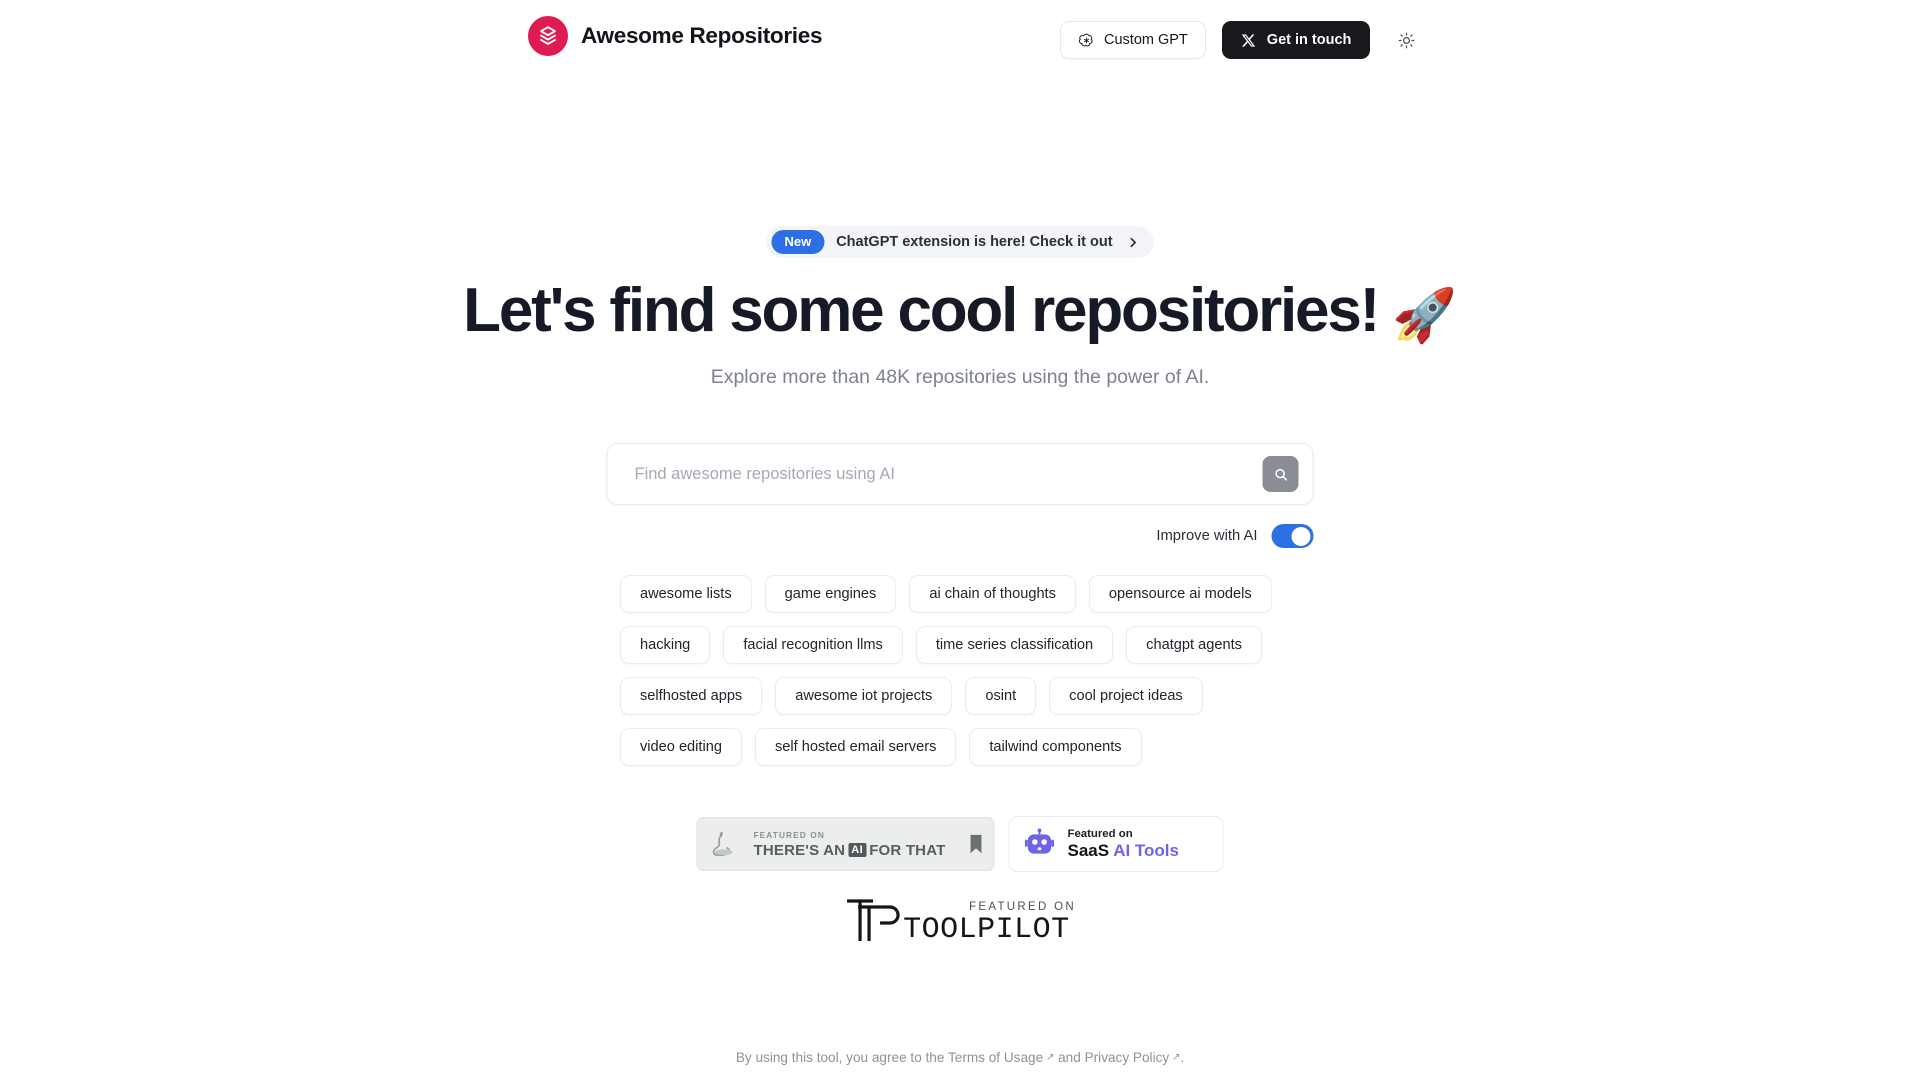 The height and width of the screenshot is (1080, 1920). I want to click on featured-badge-theres-an-ai-for-that: FEATURED ON THERE'S AN AI FOR THAT, so click(845, 844).